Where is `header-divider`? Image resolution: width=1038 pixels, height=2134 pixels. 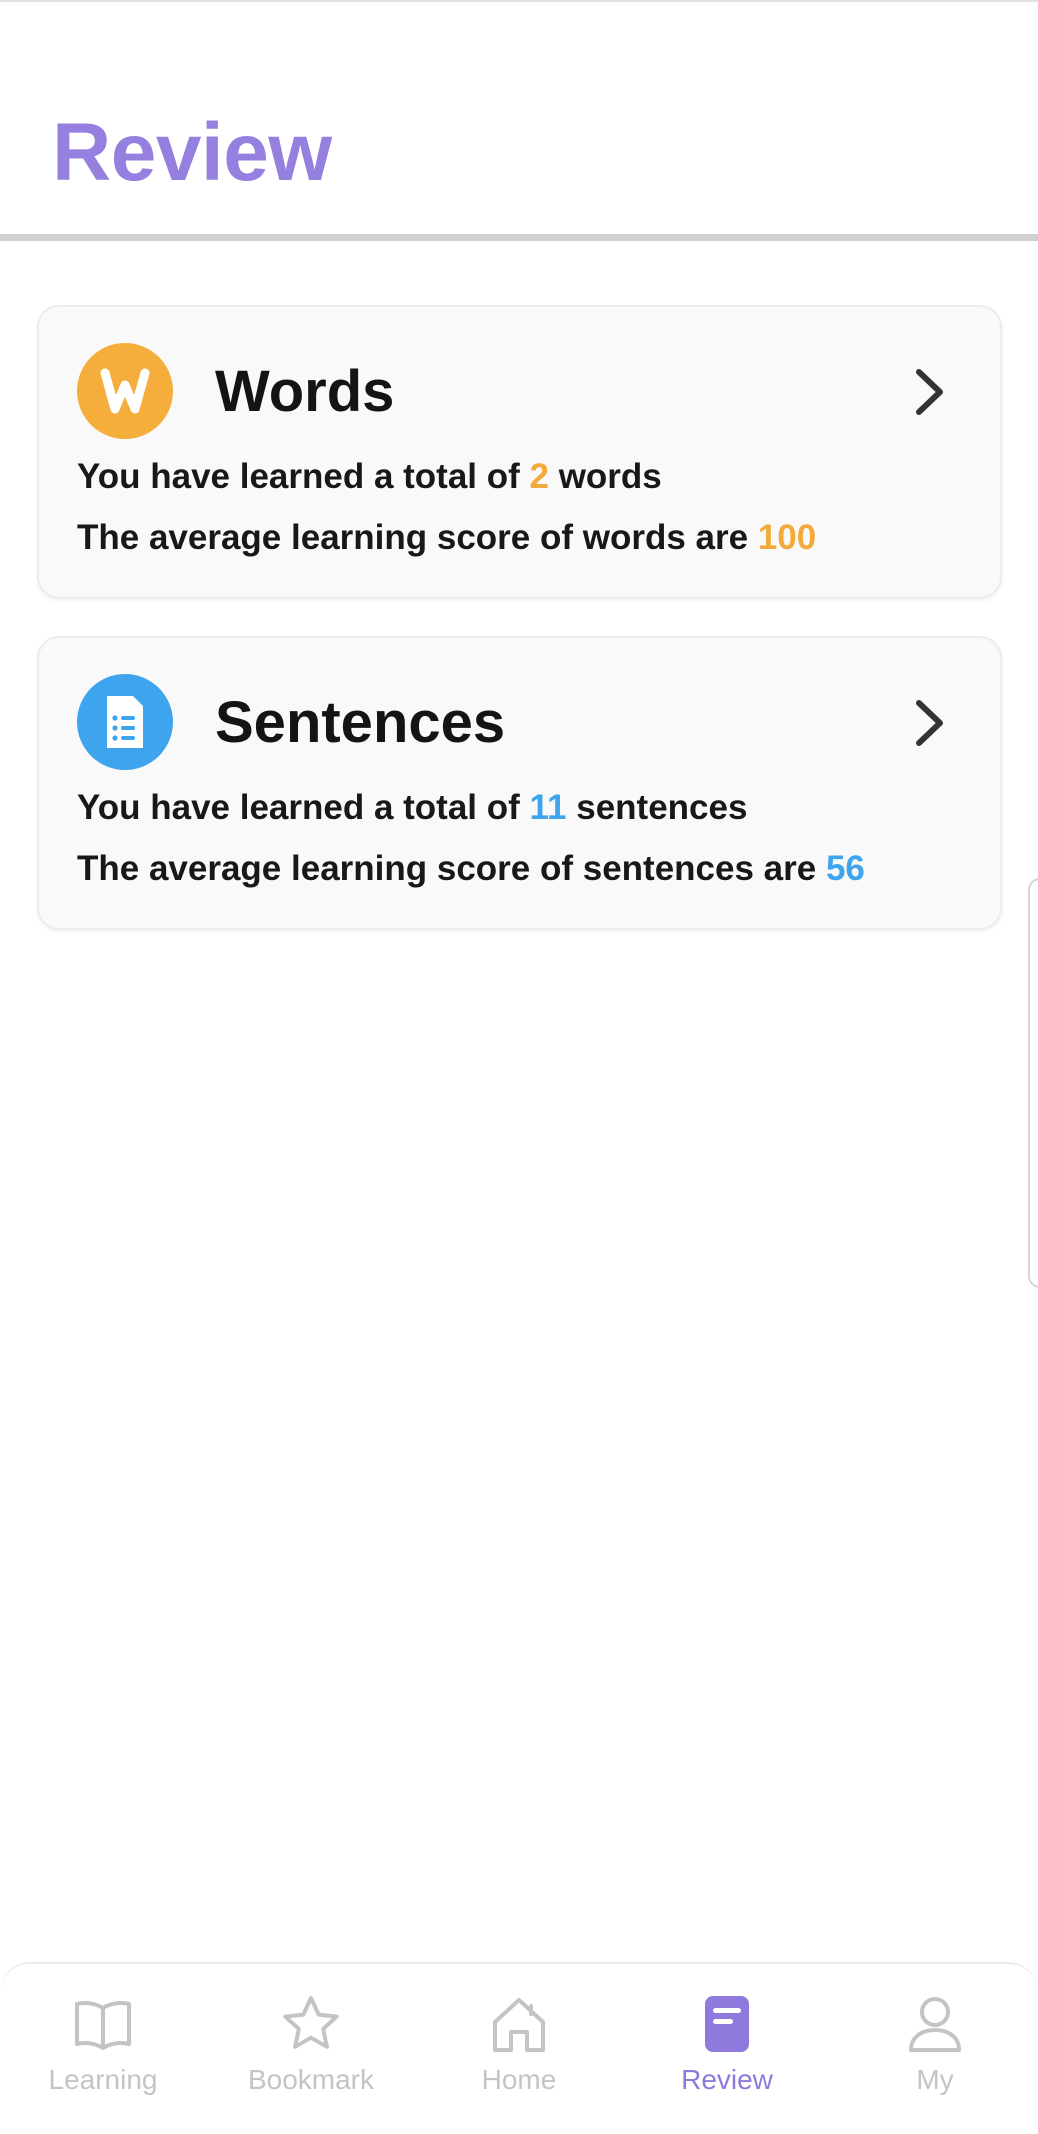 header-divider is located at coordinates (519, 237).